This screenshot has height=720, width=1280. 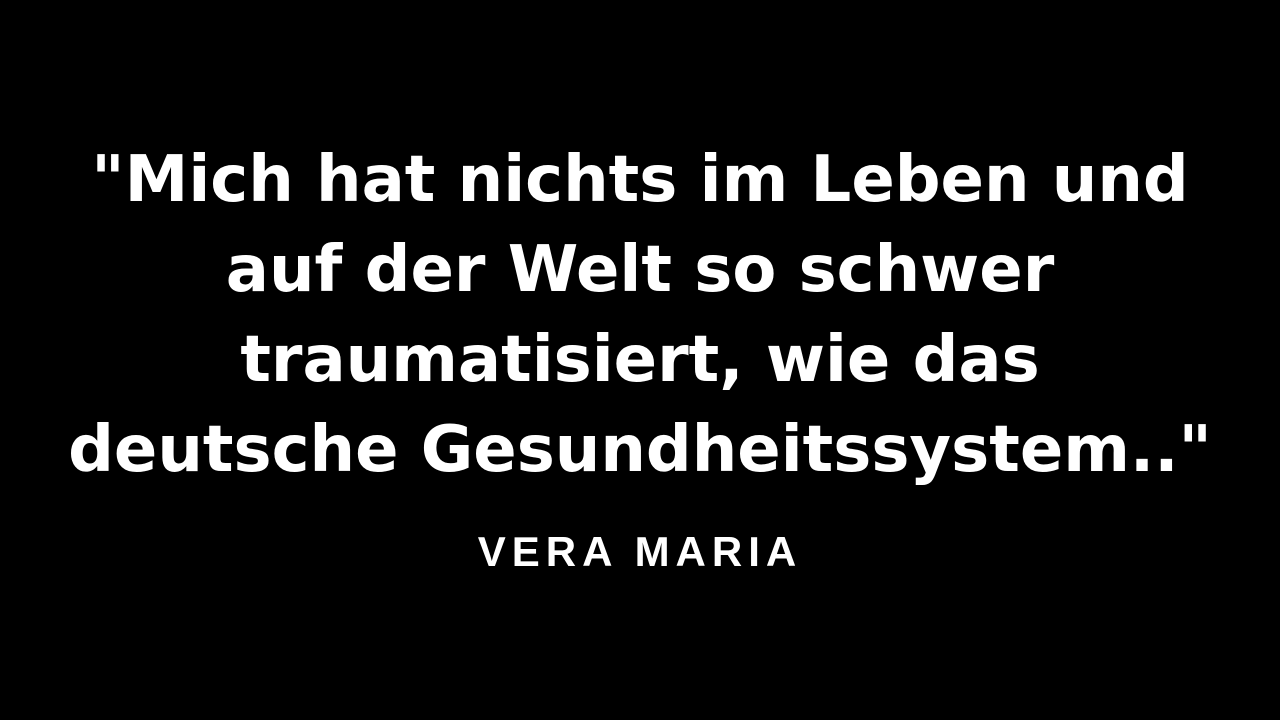 I want to click on quote-line-3: traumatisiert, wie das, so click(x=640, y=360).